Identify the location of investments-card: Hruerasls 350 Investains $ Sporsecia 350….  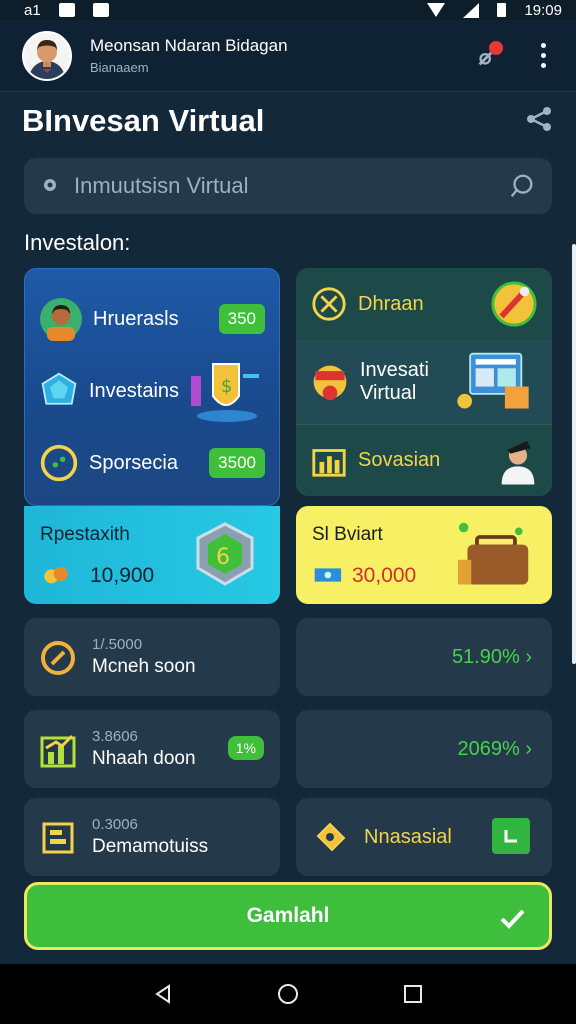
(152, 387).